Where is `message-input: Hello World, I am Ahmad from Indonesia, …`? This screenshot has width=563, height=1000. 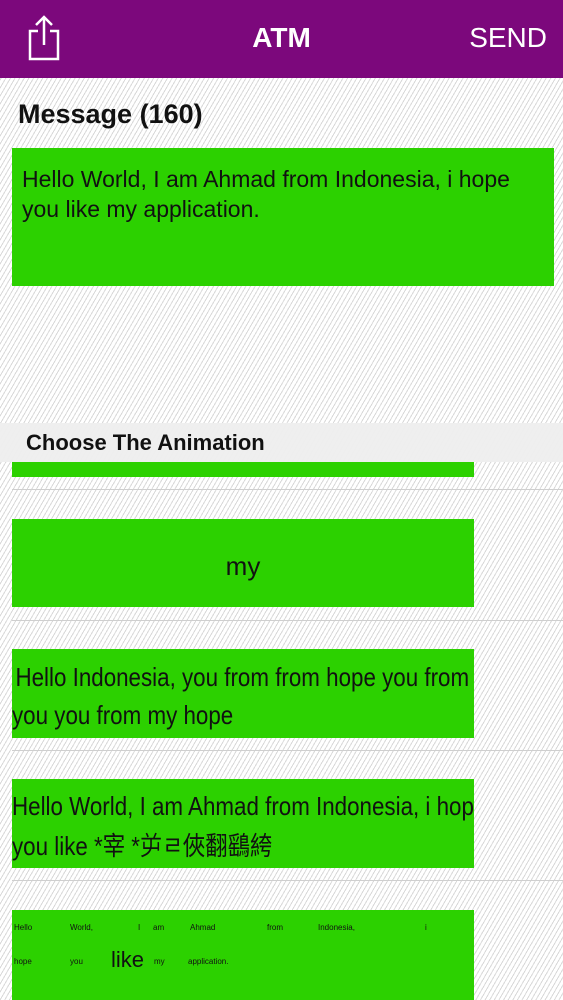 message-input: Hello World, I am Ahmad from Indonesia, … is located at coordinates (283, 217).